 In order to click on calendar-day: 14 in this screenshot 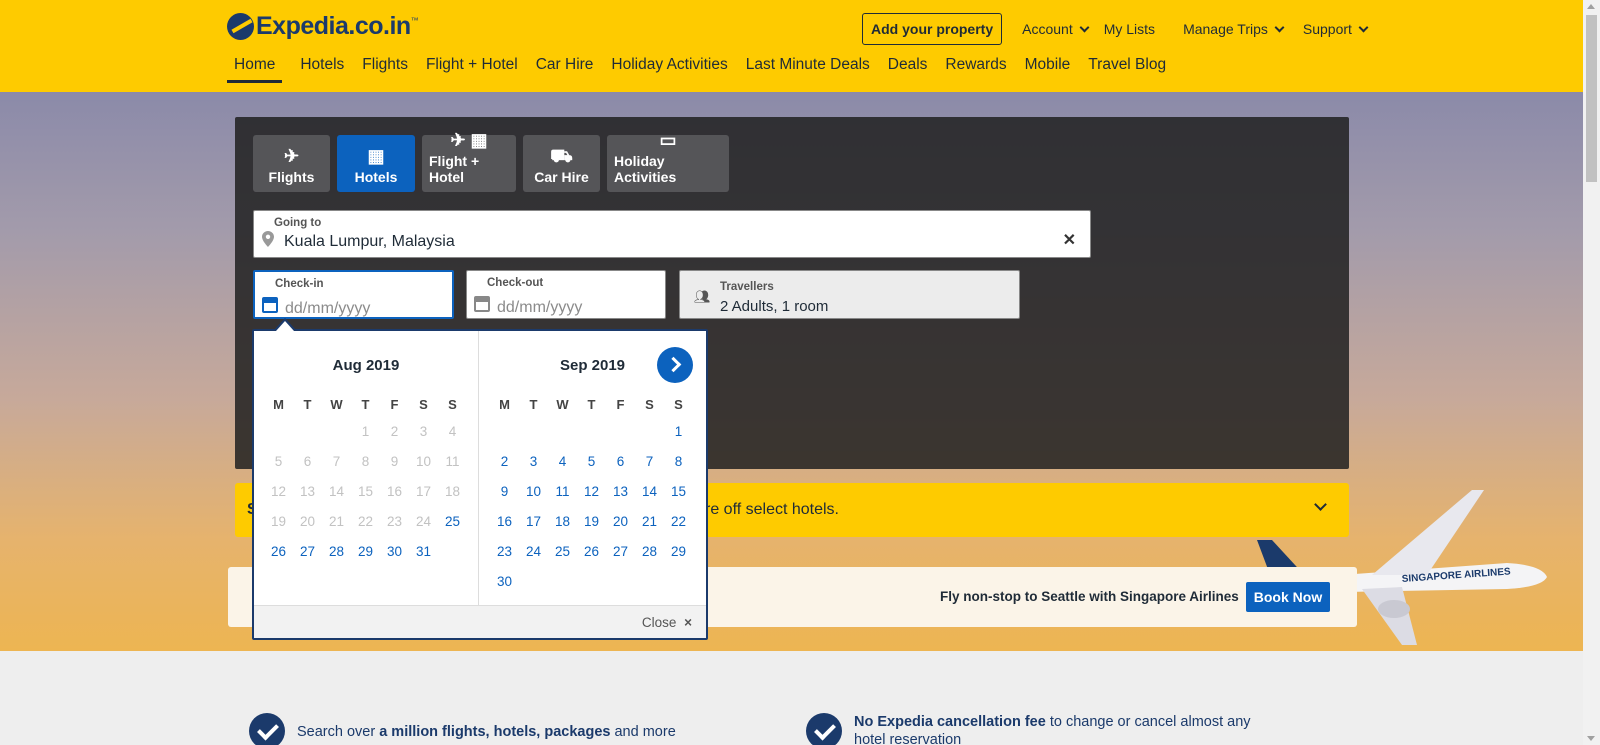, I will do `click(649, 497)`.